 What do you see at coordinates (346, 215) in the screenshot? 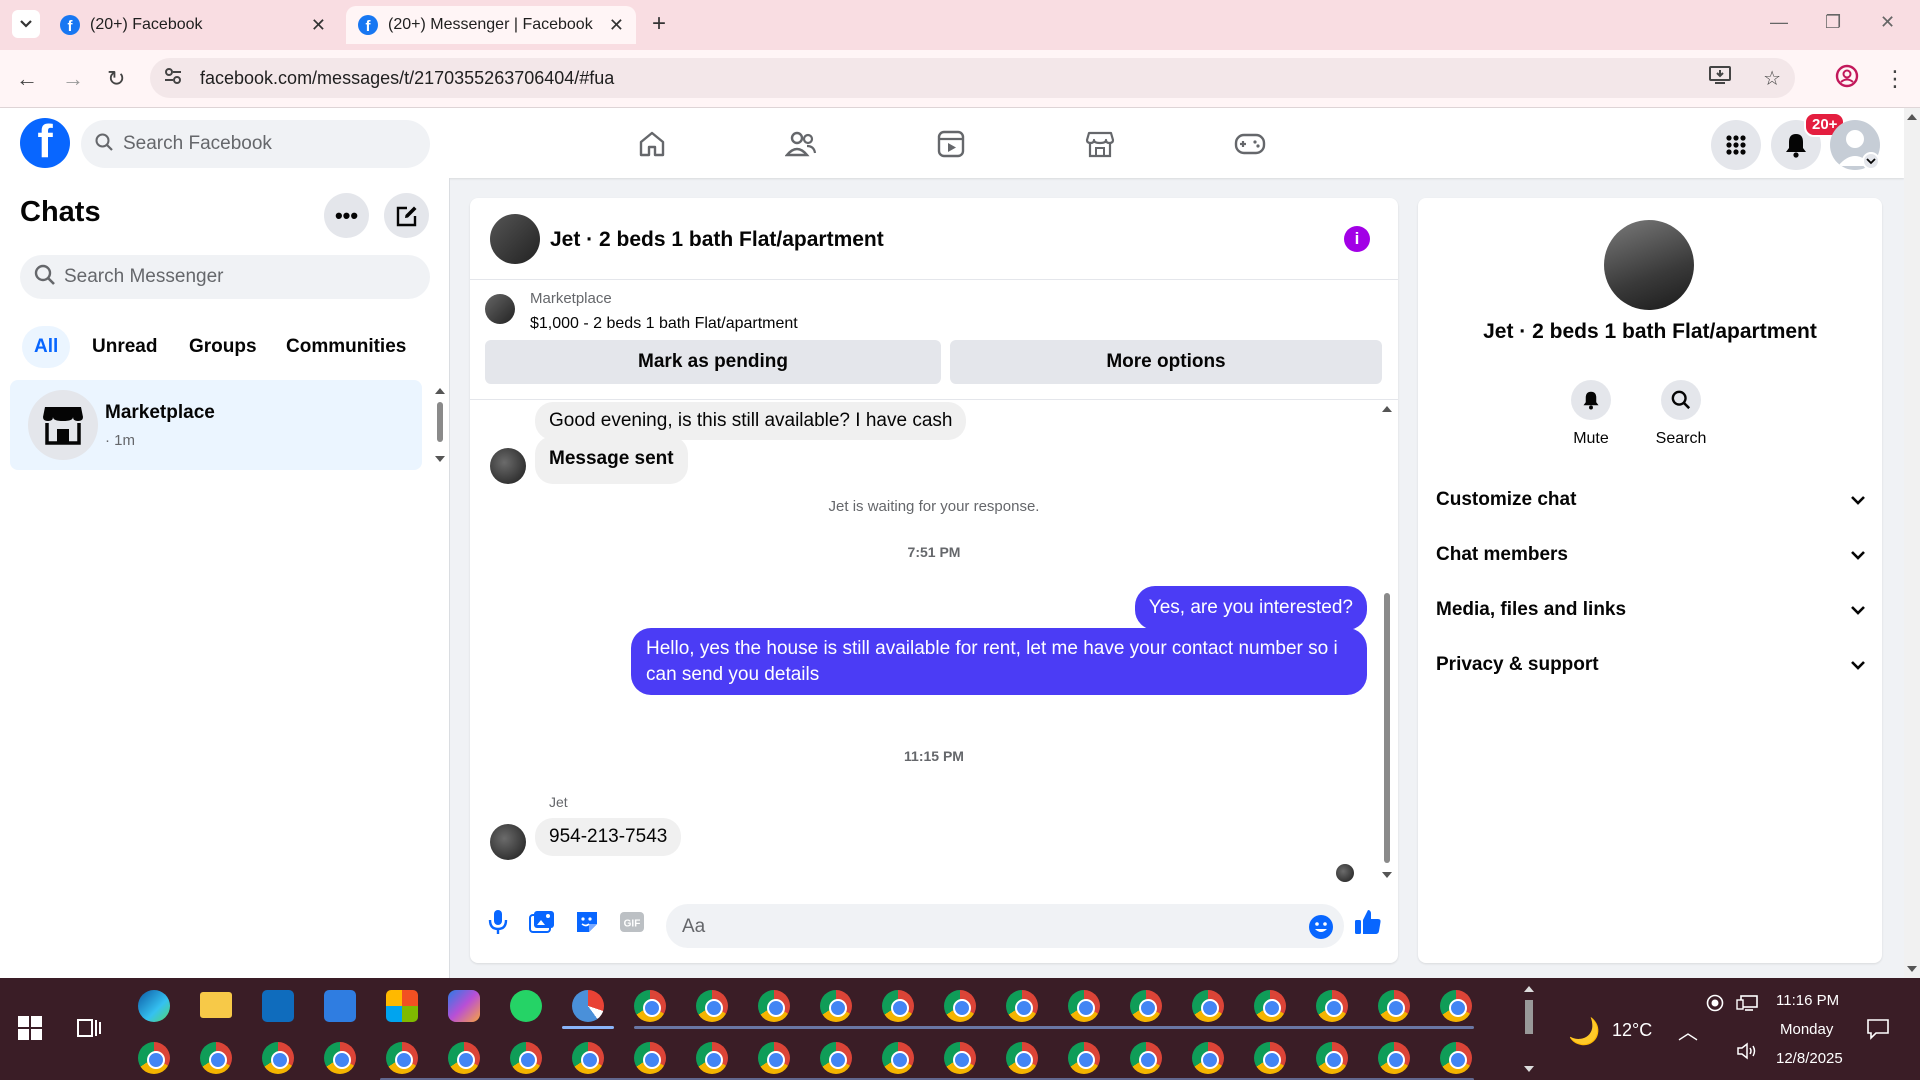
I see `chats-options-button: •••` at bounding box center [346, 215].